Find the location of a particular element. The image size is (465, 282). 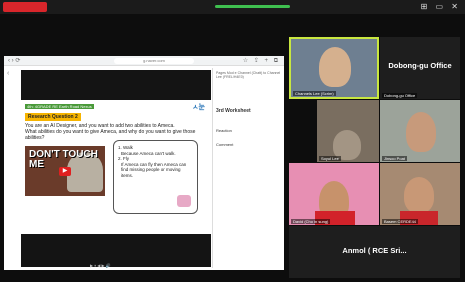

research-question-label: Research Question 2 is located at coordinates (53, 117).